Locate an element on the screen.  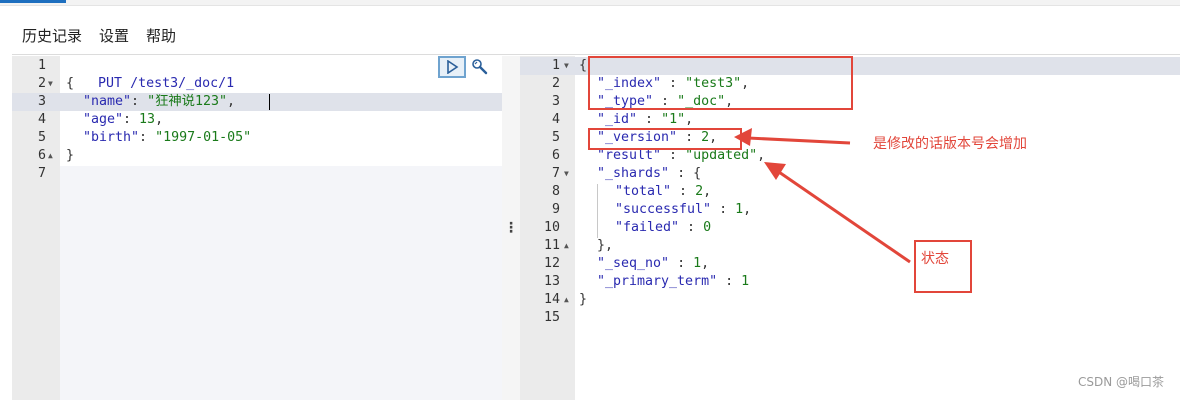
request-line-birth: "birth": "1997-01-05" is located at coordinates (167, 138).